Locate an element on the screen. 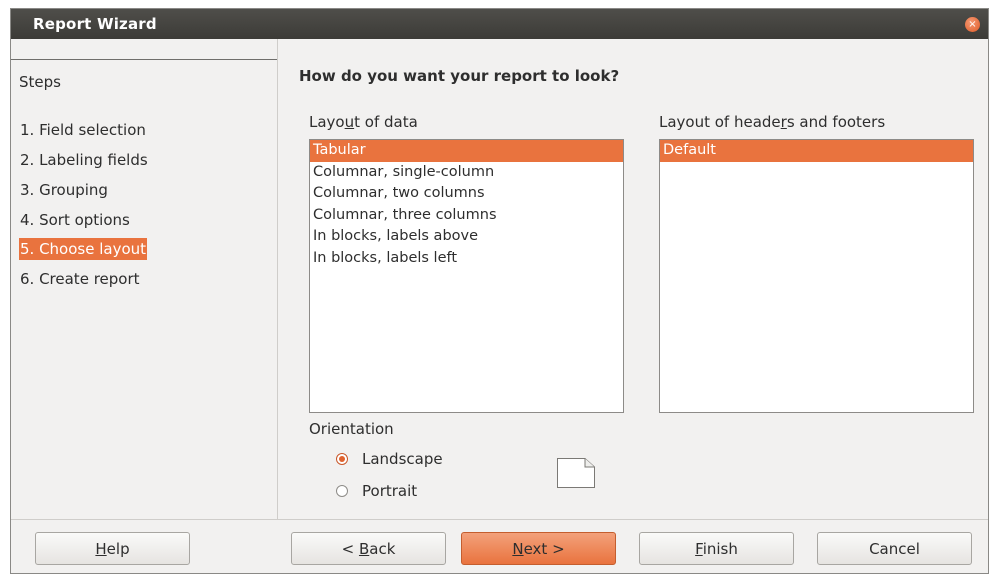  layout-option-blocks-above: In blocks, labels above is located at coordinates (466, 237).